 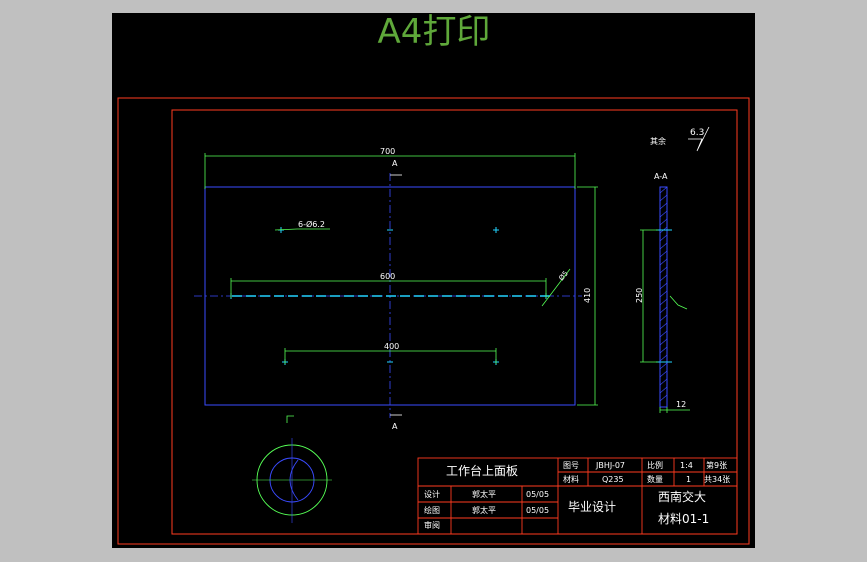 What do you see at coordinates (688, 479) in the screenshot?
I see `qty-value: 1` at bounding box center [688, 479].